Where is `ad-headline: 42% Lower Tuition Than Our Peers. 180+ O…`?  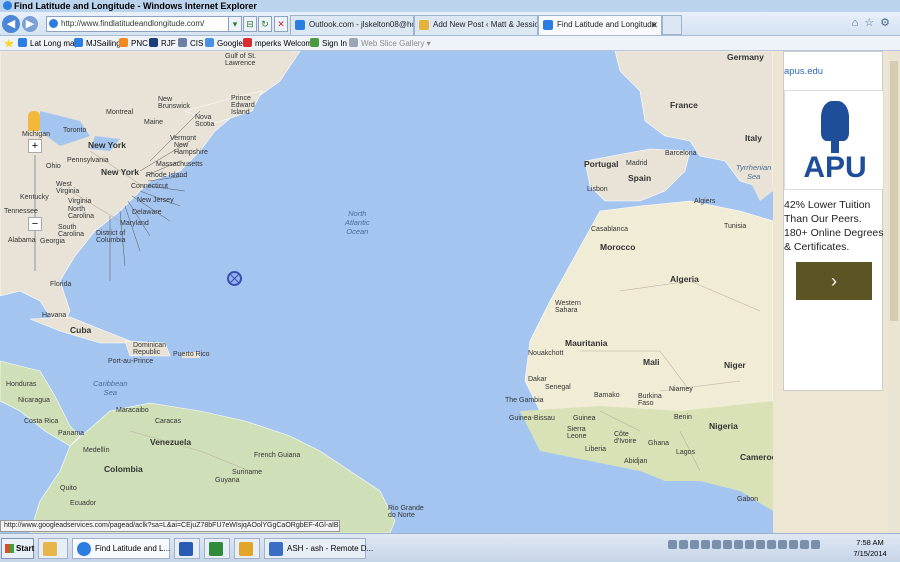
ad-headline: 42% Lower Tuition Than Our Peers. 180+ O… is located at coordinates (835, 226).